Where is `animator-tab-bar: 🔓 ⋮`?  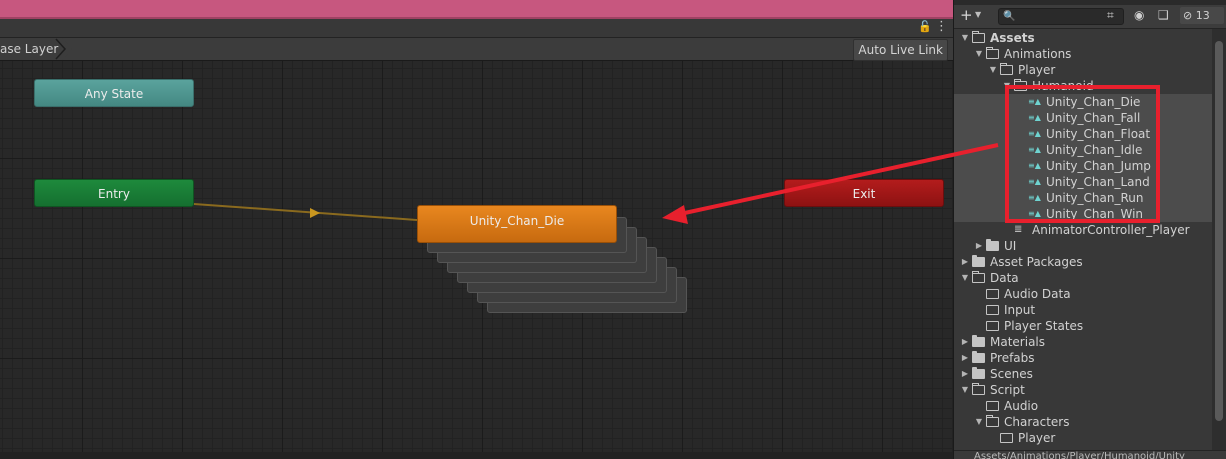
animator-tab-bar: 🔓 ⋮ is located at coordinates (476, 28).